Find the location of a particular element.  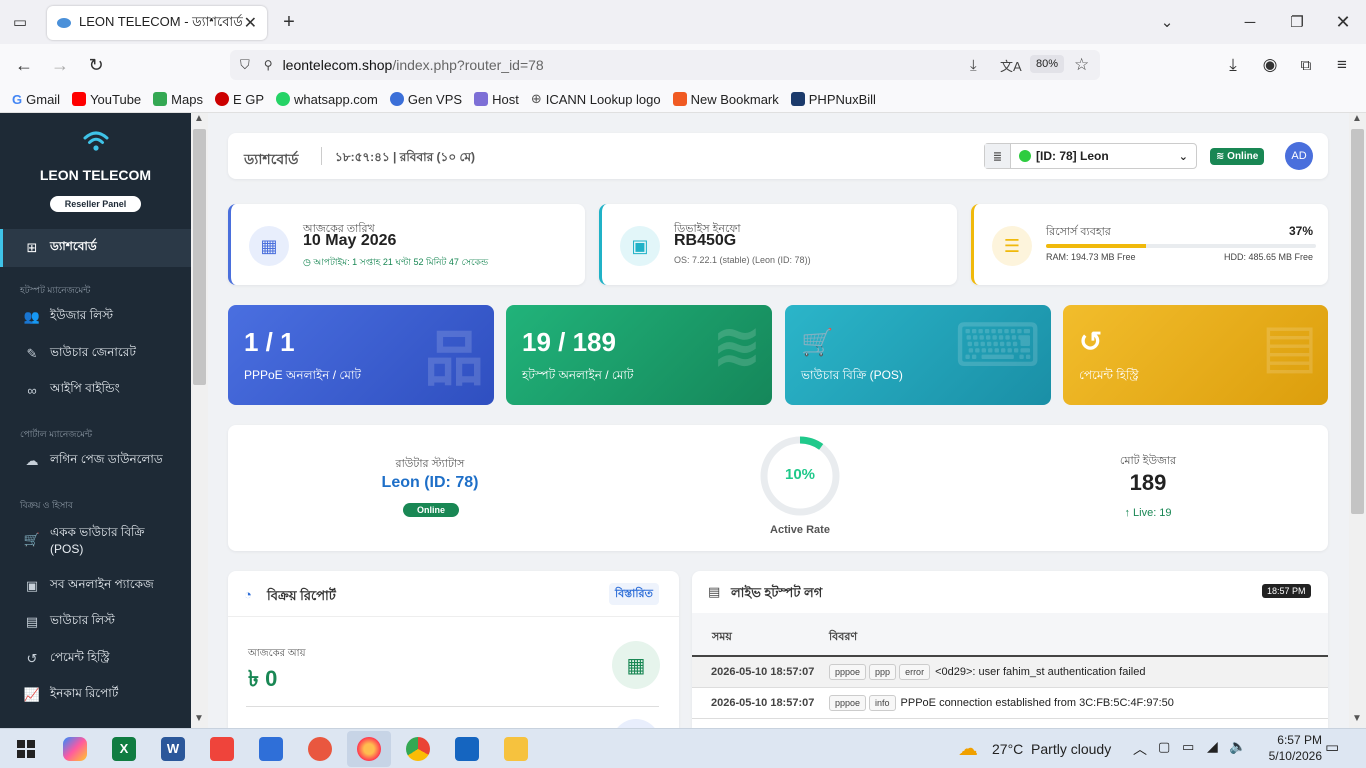

details-button: বিস্তারিত is located at coordinates (634, 594).